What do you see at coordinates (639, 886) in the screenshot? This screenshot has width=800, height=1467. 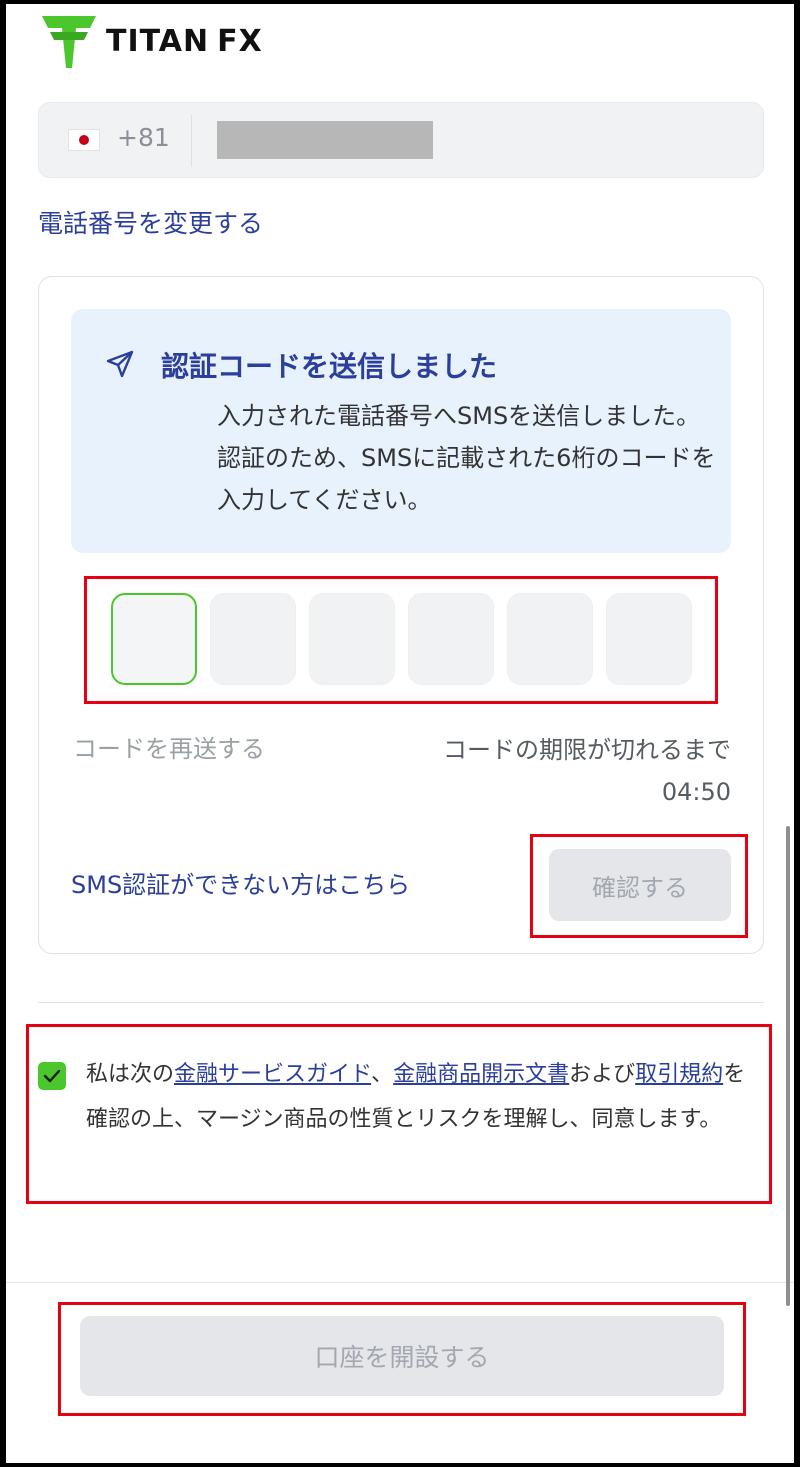 I see `highlight-confirm-button` at bounding box center [639, 886].